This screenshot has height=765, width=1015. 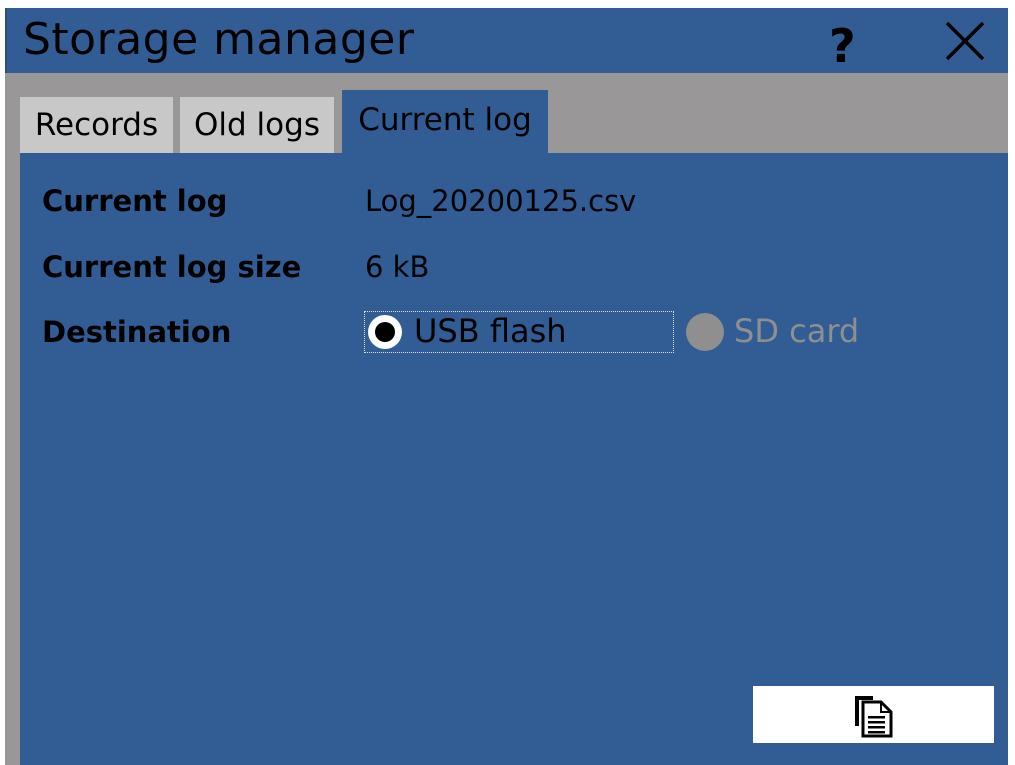 What do you see at coordinates (501, 201) in the screenshot?
I see `current-log-value: Log_20200125.csv` at bounding box center [501, 201].